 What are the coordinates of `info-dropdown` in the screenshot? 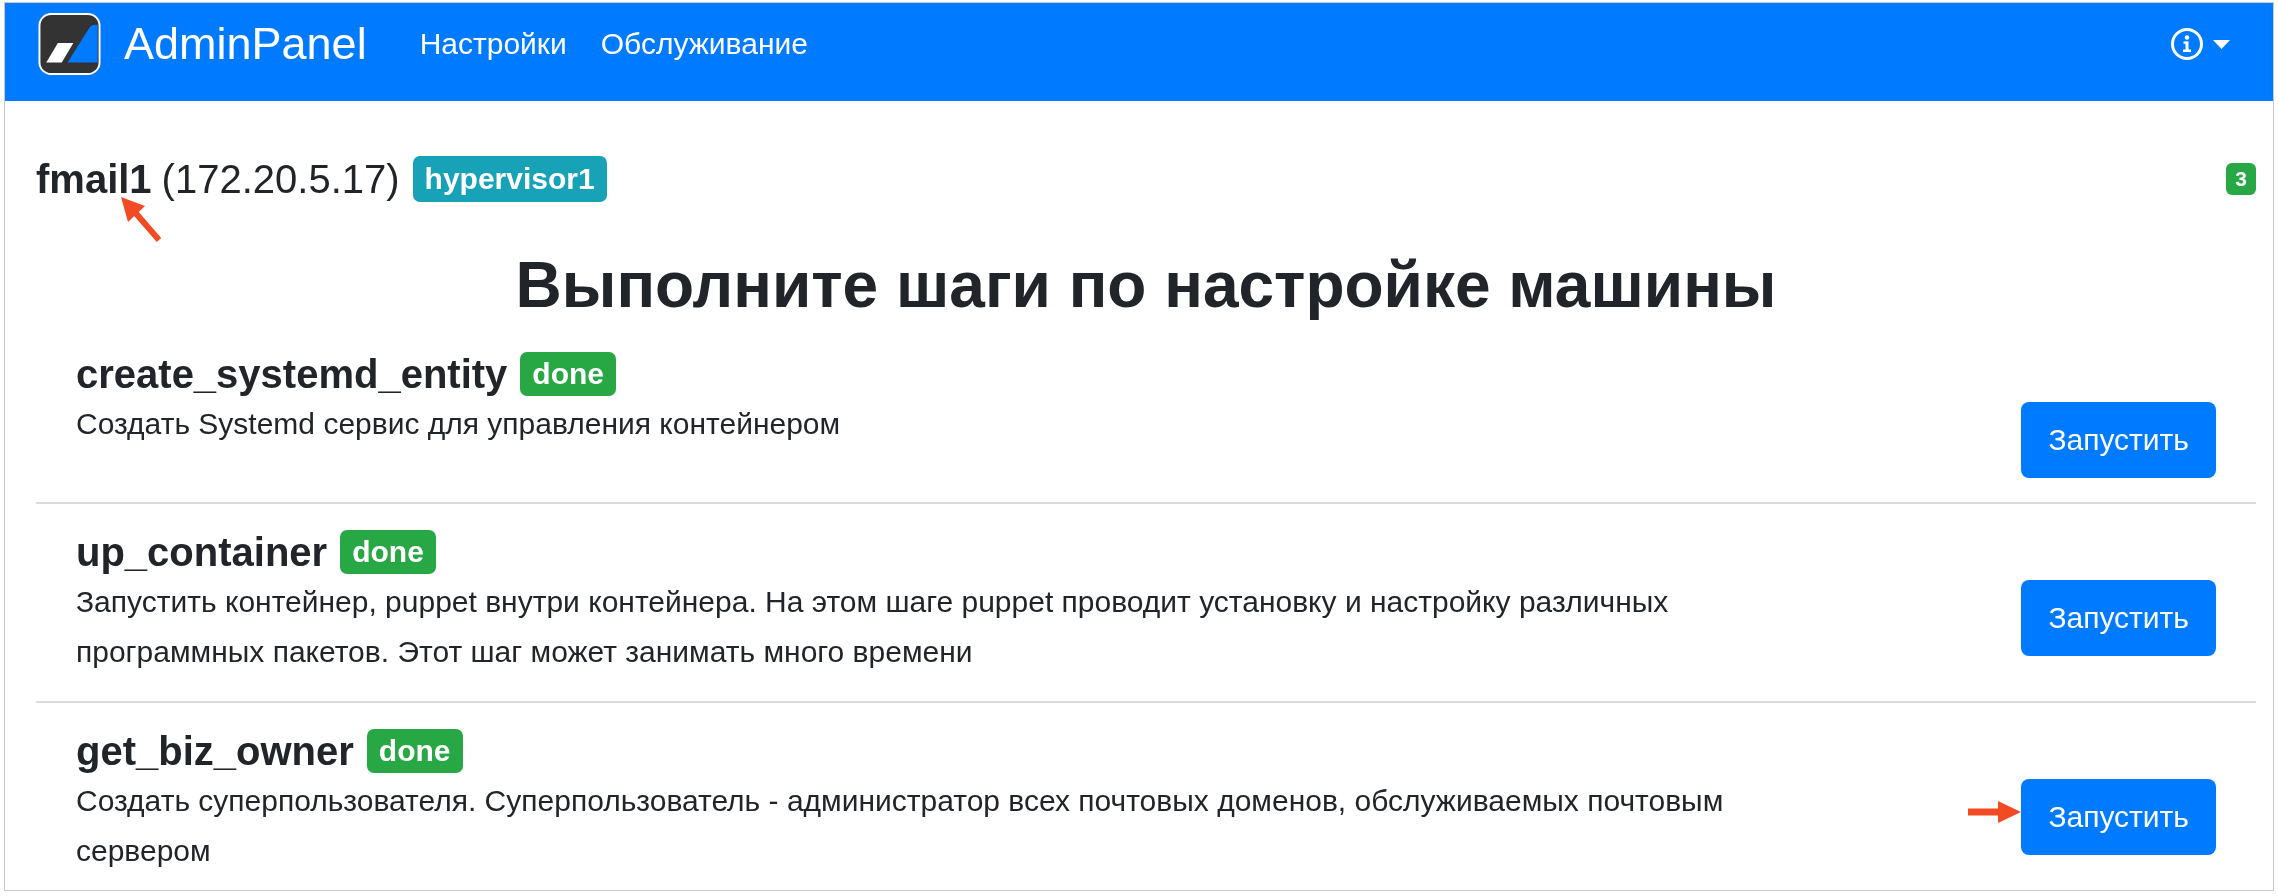 It's located at (2200, 44).